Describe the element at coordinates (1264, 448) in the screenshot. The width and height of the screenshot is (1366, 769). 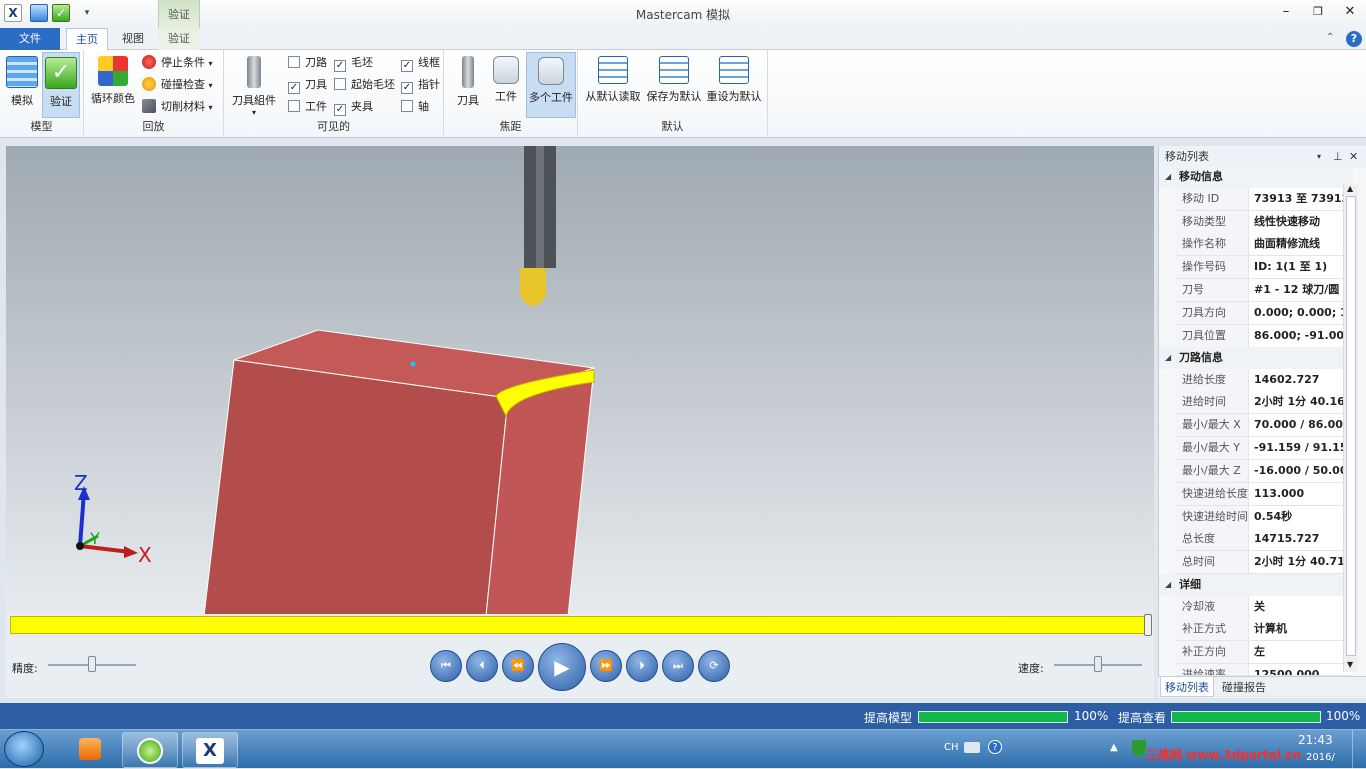
I see `prop-row: 最小/最大 Y -91.159 / 91.15` at that location.